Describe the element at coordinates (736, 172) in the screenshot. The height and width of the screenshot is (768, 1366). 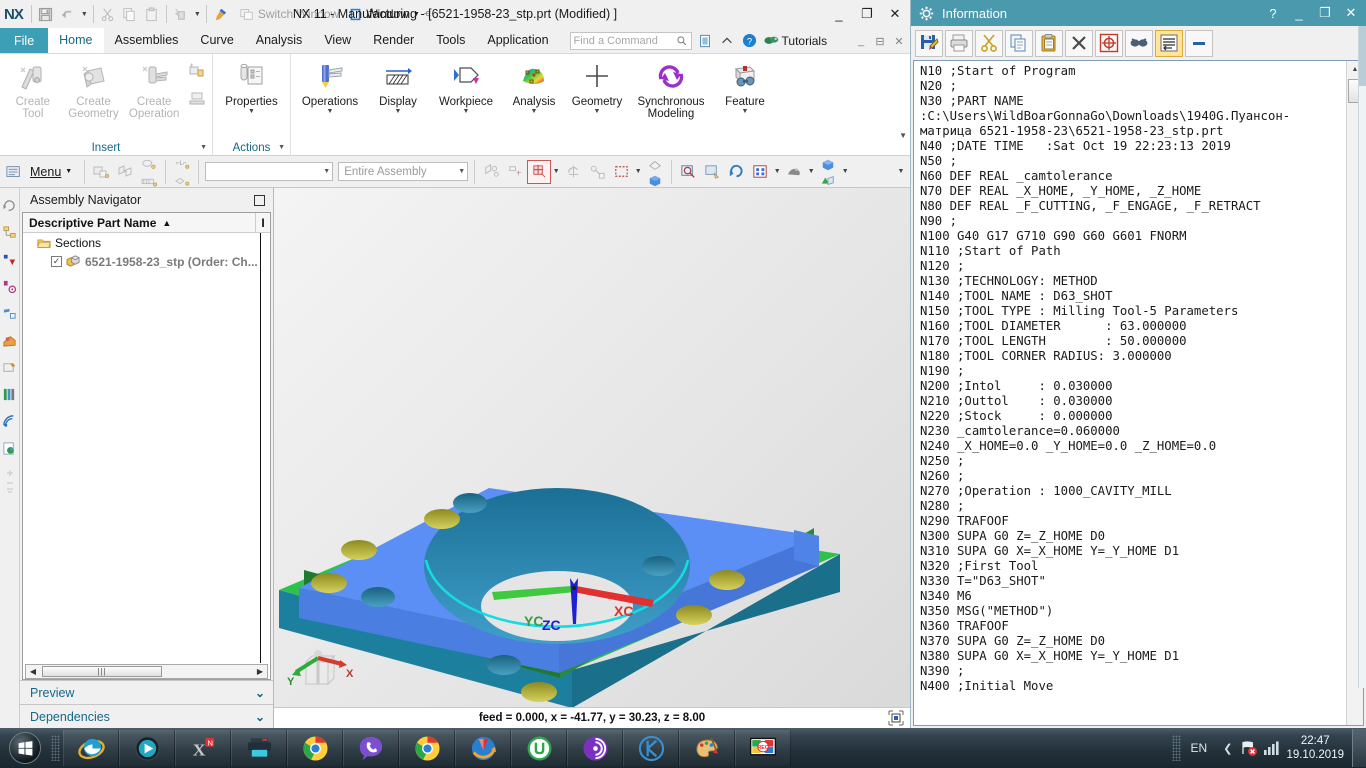
I see `rotate-button` at that location.